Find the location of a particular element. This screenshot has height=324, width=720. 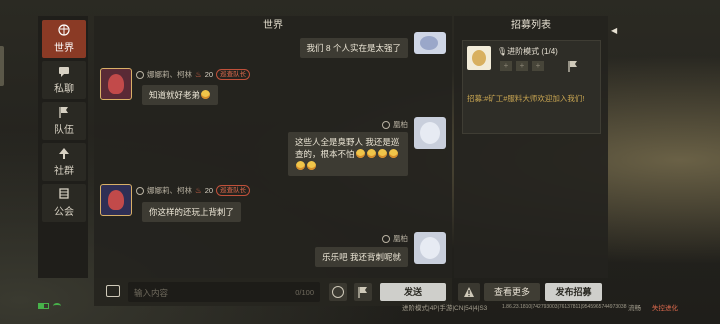

grin-emoji-icon is located at coordinates (206, 94).